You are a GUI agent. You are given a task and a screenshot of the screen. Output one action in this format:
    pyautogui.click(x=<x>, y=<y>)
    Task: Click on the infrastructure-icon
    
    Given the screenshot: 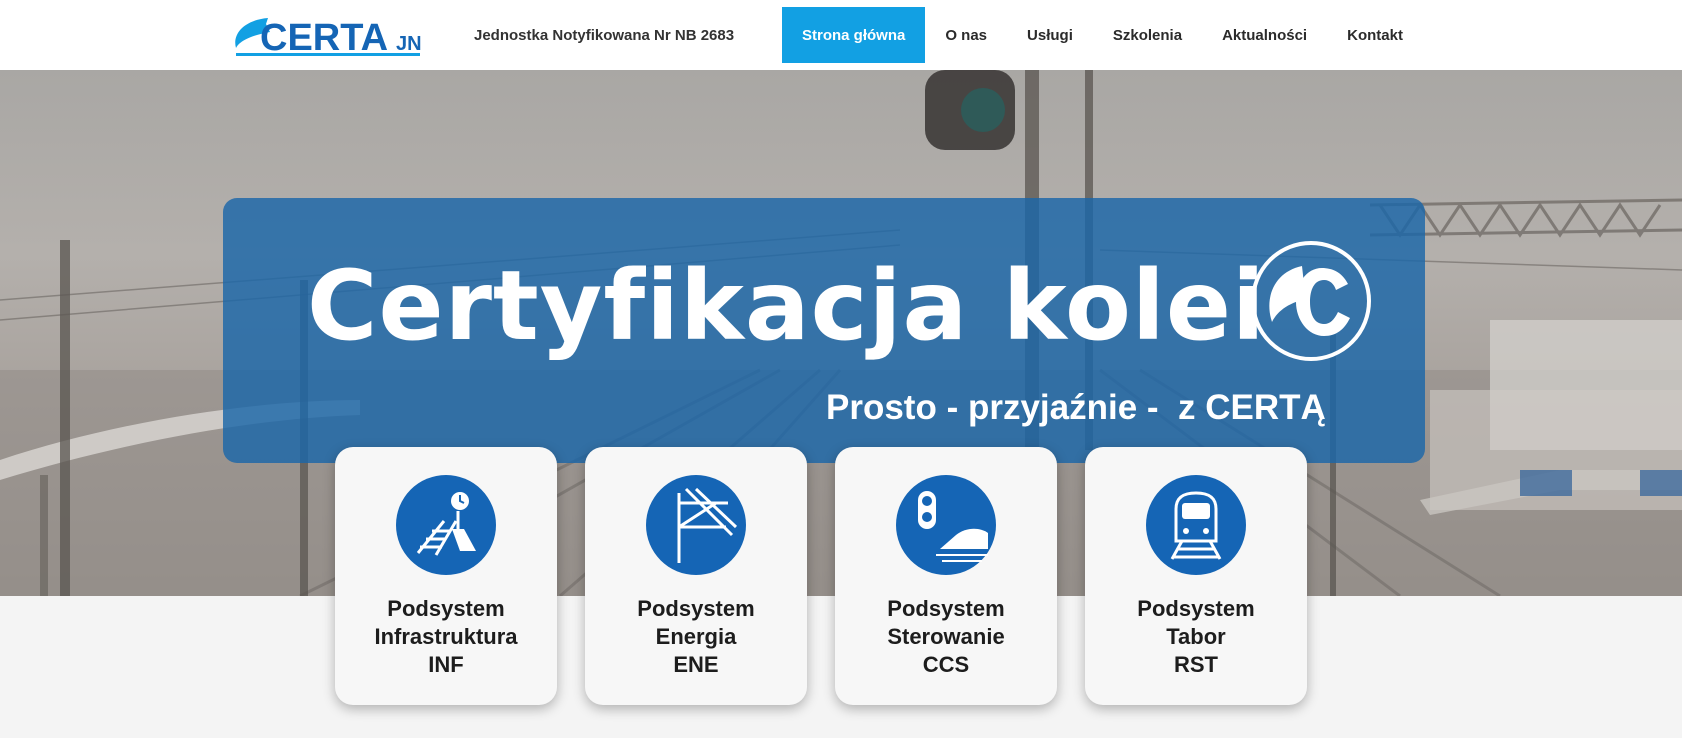 What is the action you would take?
    pyautogui.click(x=446, y=525)
    